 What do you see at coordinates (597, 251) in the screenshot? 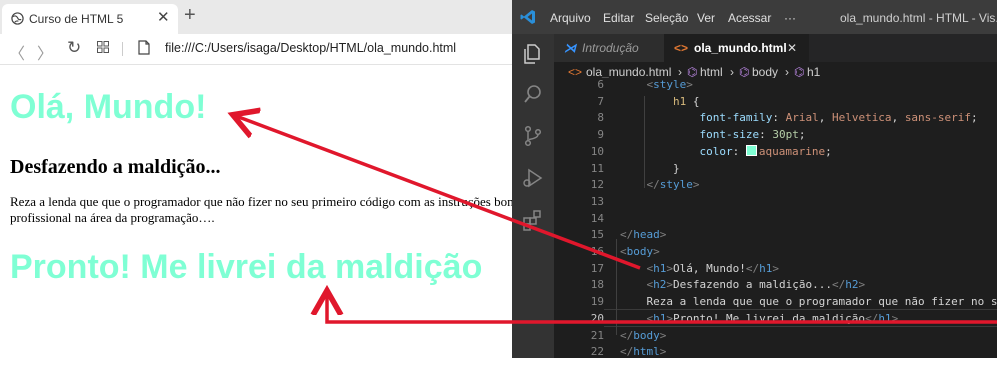
I see `line-number: 16` at bounding box center [597, 251].